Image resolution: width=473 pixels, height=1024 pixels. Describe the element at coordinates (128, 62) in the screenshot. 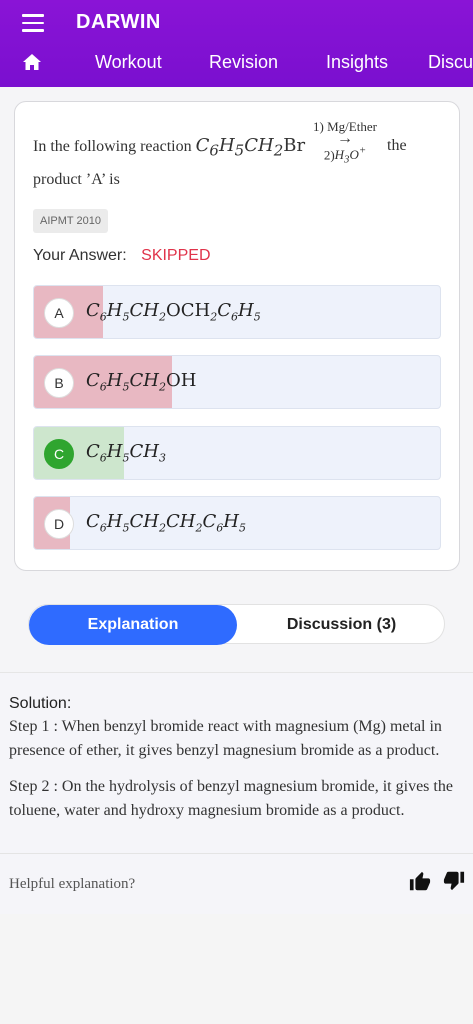

I see `tab-workout: Workout` at that location.